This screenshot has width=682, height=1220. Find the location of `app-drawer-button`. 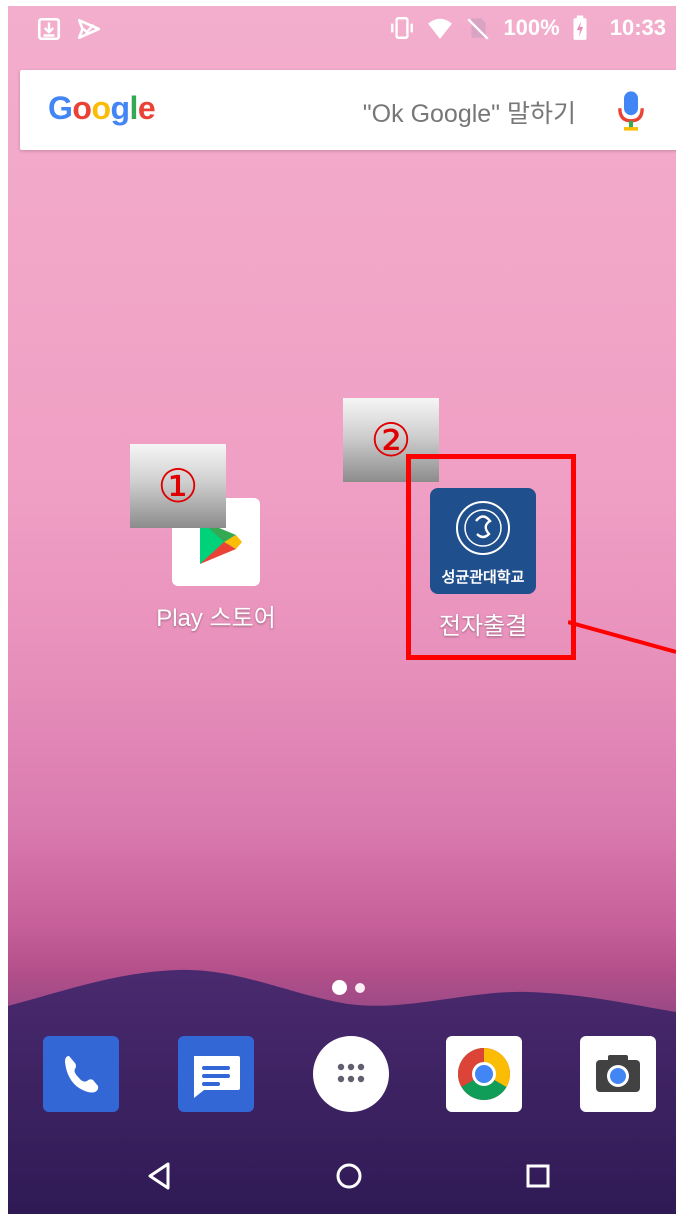

app-drawer-button is located at coordinates (351, 1074).